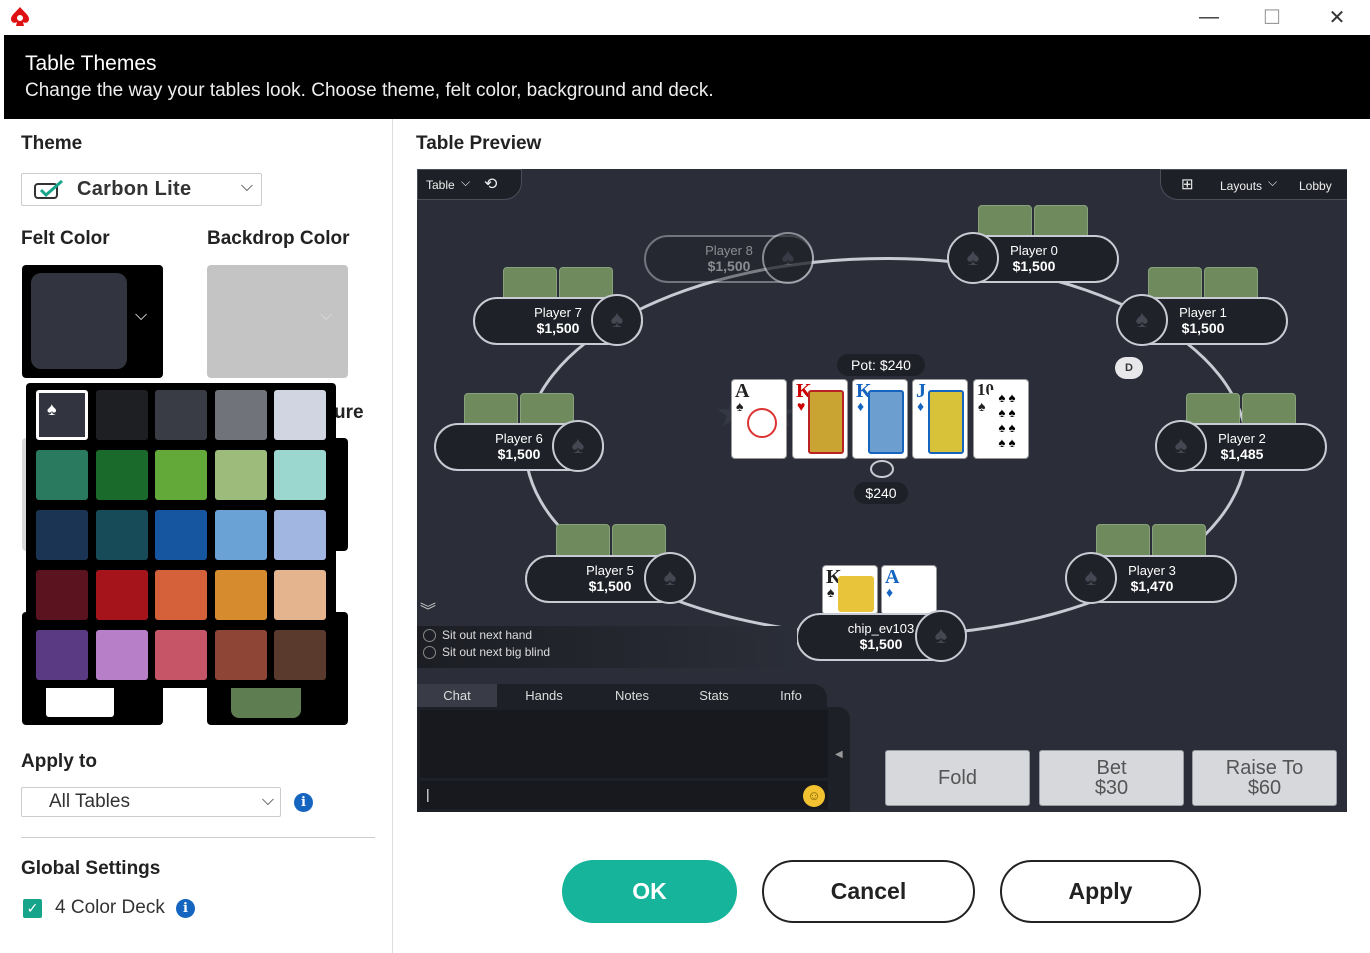 This screenshot has width=1370, height=953. I want to click on table-icon: ⊞, so click(1187, 184).